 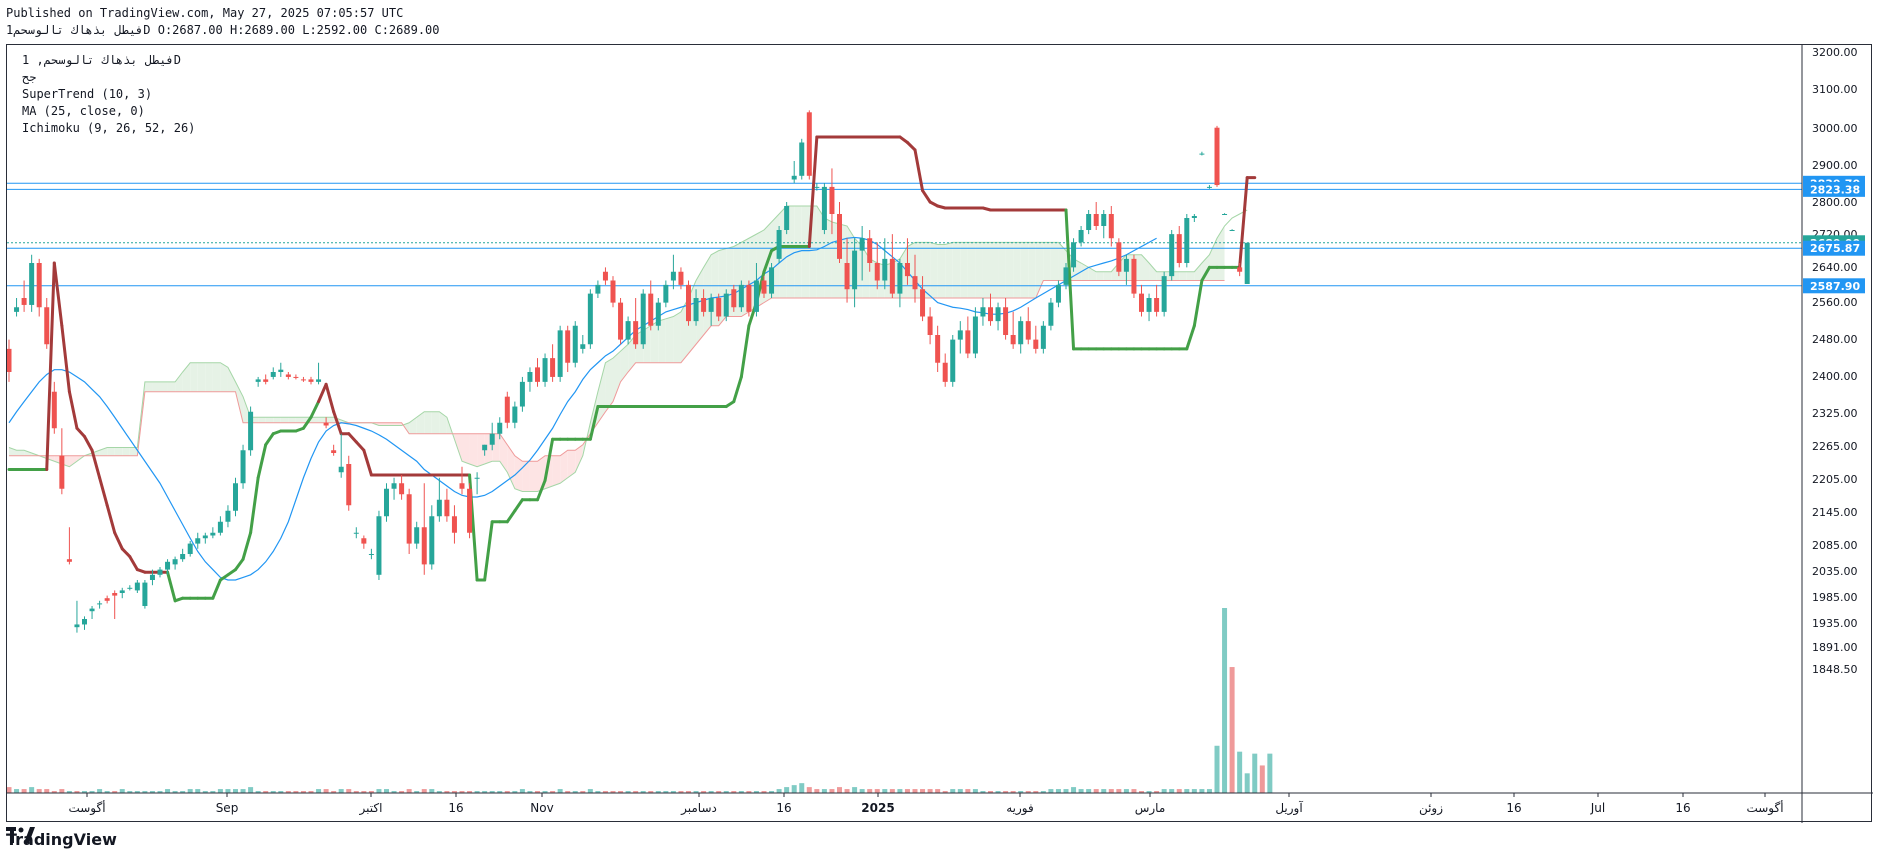 What do you see at coordinates (83, 111) in the screenshot?
I see `legend-ma: MA (25, close, 0)` at bounding box center [83, 111].